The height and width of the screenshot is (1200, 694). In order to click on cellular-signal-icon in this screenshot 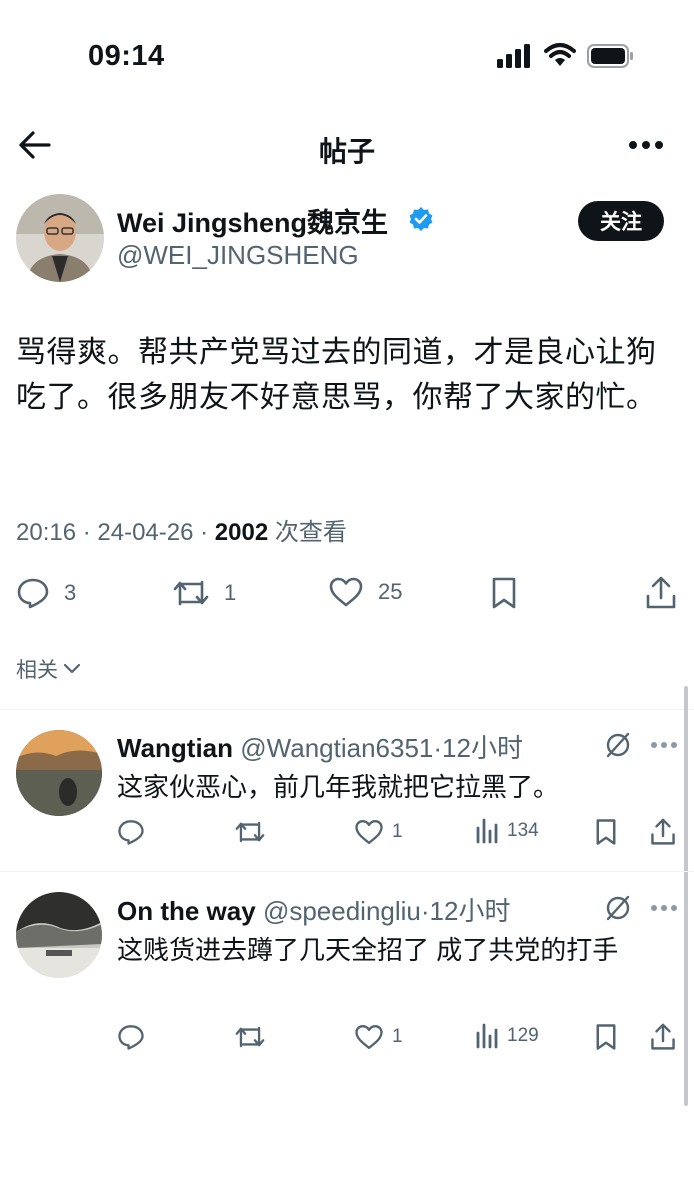, I will do `click(513, 56)`.